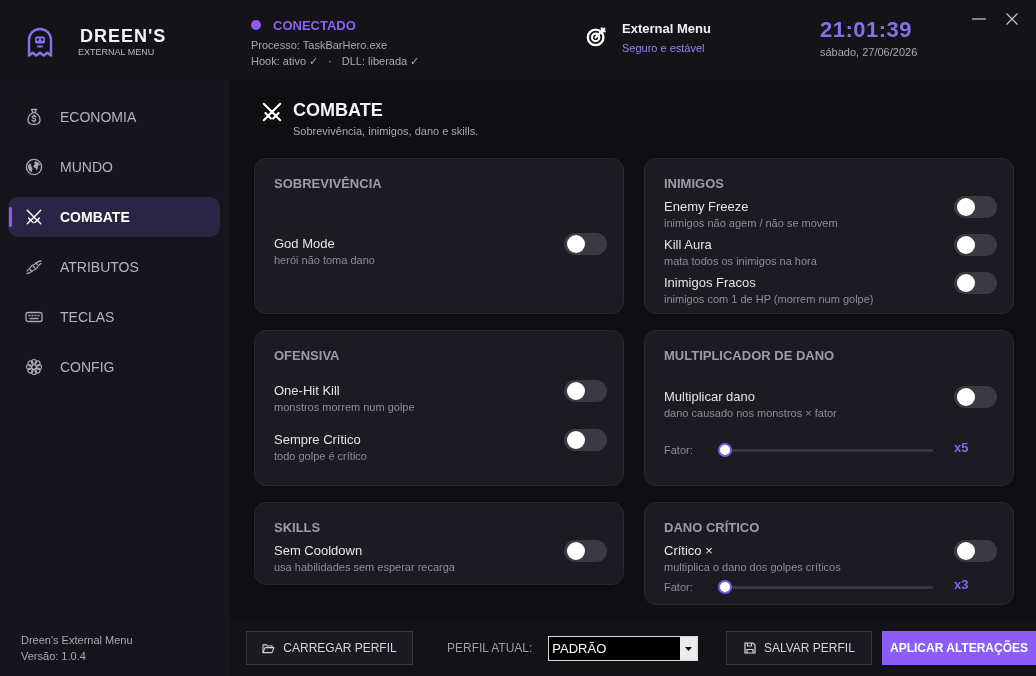  I want to click on brand-subtitle: EXTERNAL MENU, so click(117, 52).